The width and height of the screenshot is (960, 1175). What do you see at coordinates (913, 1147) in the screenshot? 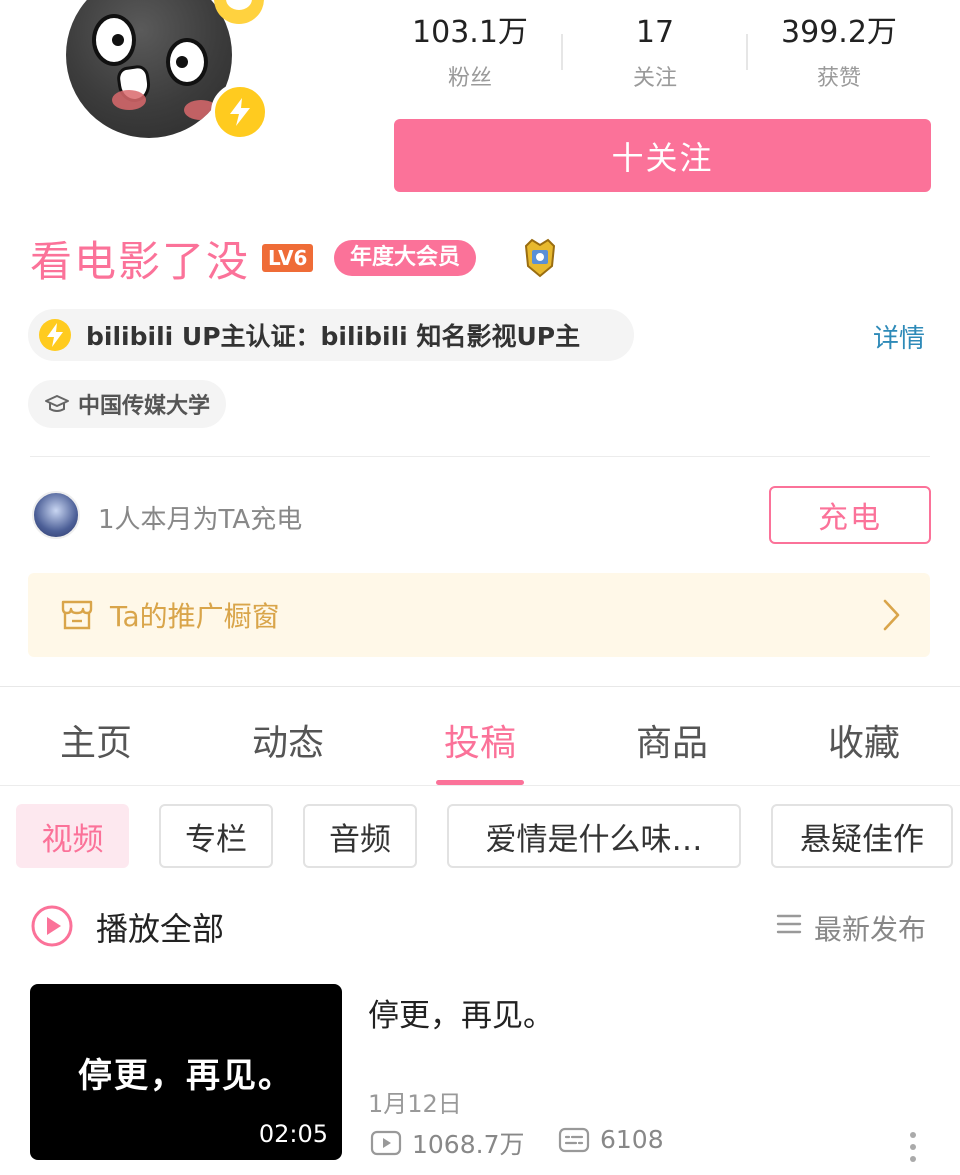
I see `more-options-icon` at bounding box center [913, 1147].